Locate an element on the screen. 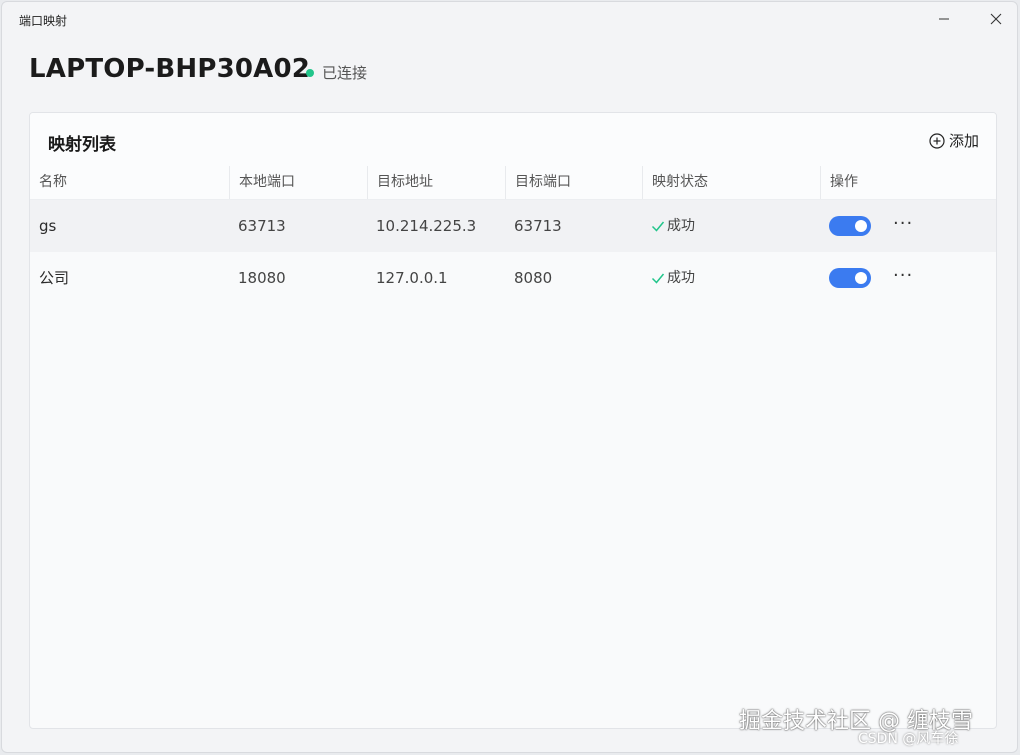 The width and height of the screenshot is (1020, 755). column-header-target-address: 目标地址 is located at coordinates (436, 182).